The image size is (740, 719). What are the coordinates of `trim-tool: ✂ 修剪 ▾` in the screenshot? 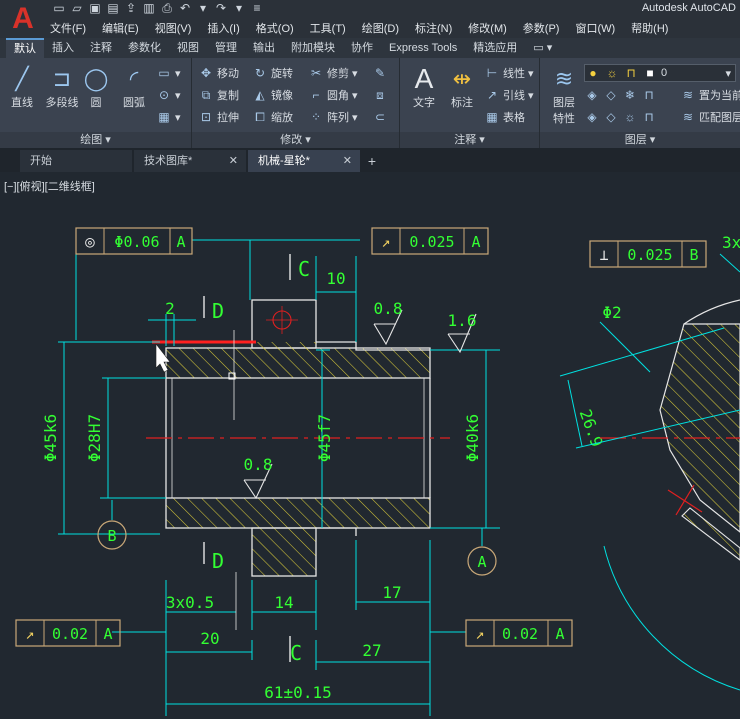 It's located at (333, 73).